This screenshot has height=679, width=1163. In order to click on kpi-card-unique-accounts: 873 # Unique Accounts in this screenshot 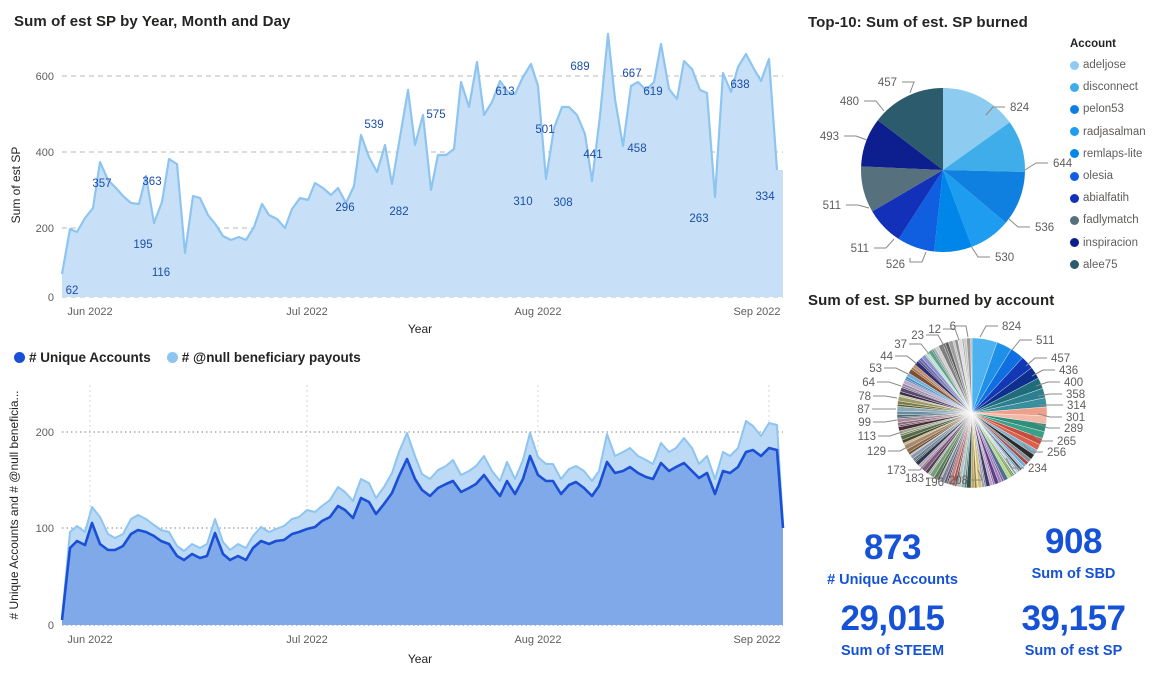, I will do `click(892, 559)`.